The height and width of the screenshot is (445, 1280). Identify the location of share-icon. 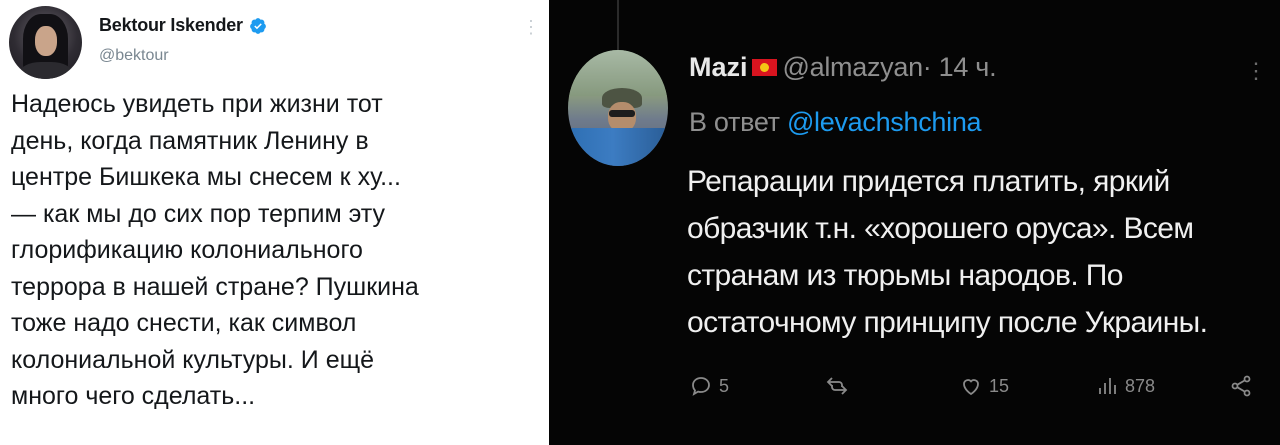
(1241, 386).